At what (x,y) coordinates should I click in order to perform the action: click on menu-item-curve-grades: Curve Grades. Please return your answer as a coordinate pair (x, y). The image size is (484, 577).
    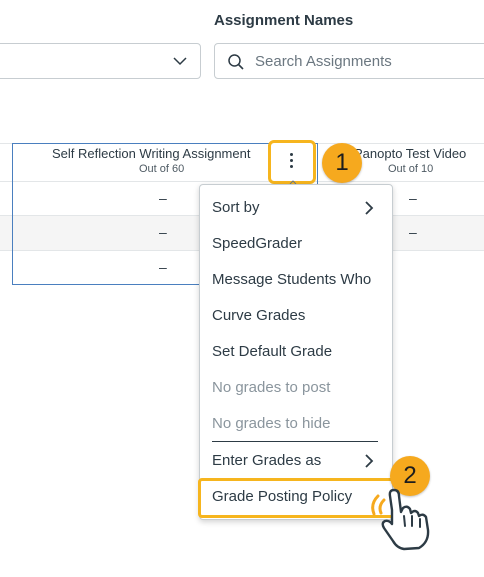
    Looking at the image, I should click on (258, 315).